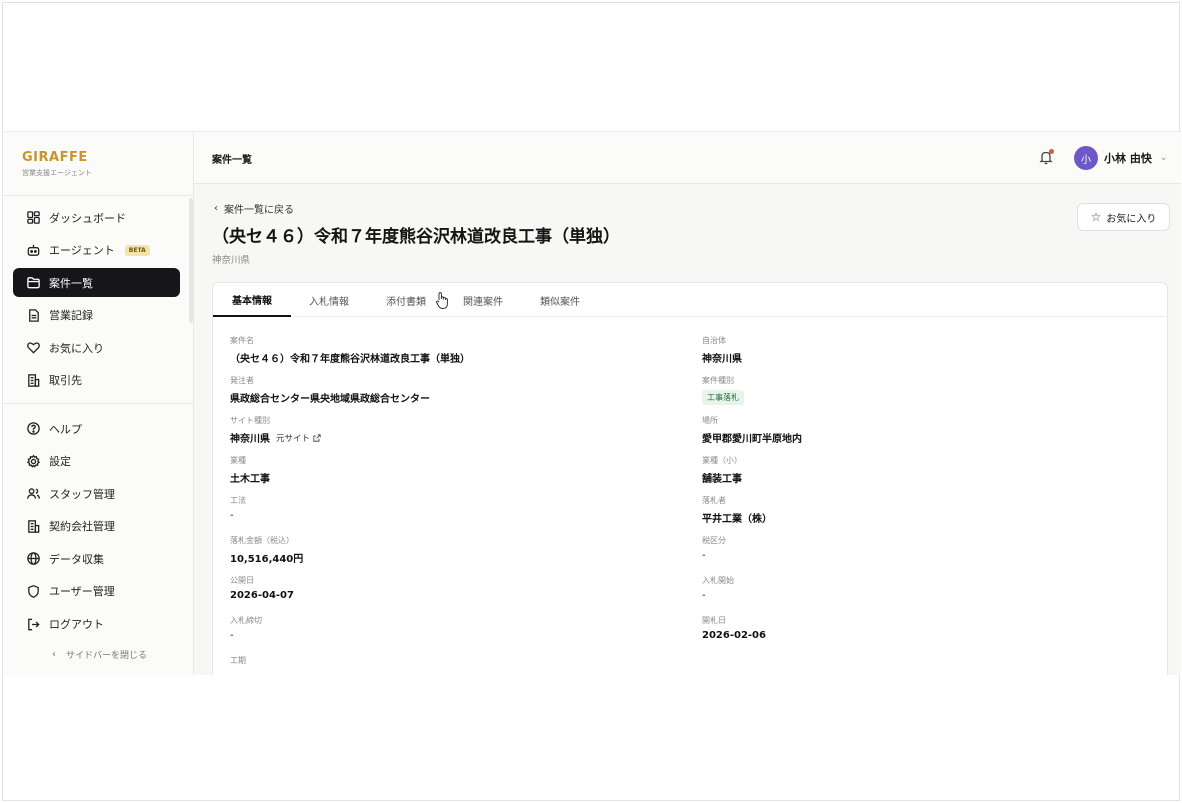  I want to click on brand-logo: GIRAFFE, so click(57, 157).